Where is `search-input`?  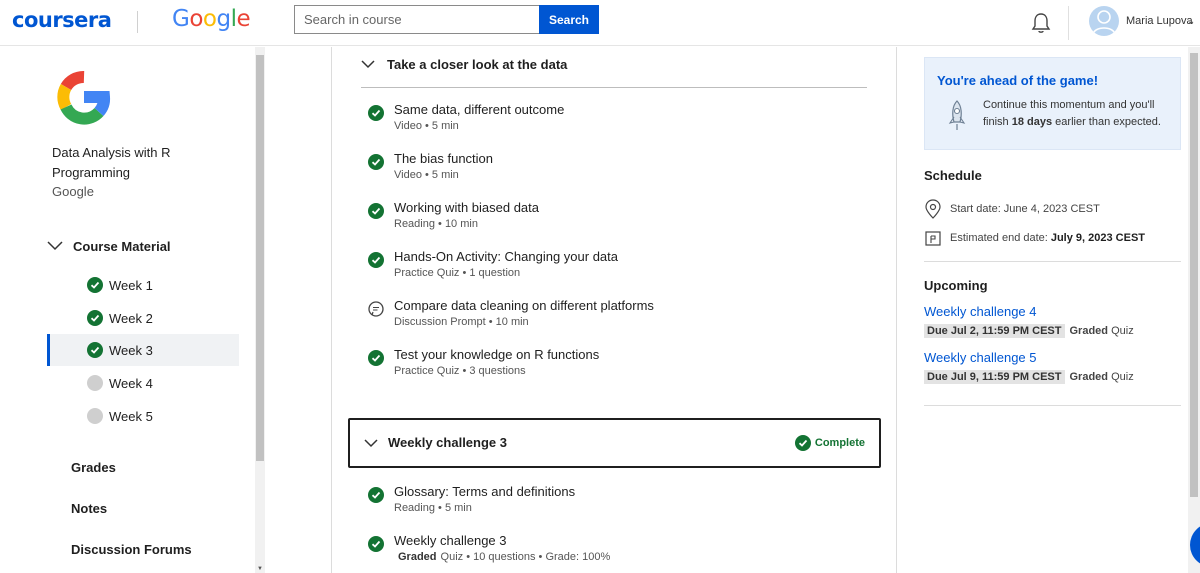 search-input is located at coordinates (416, 19).